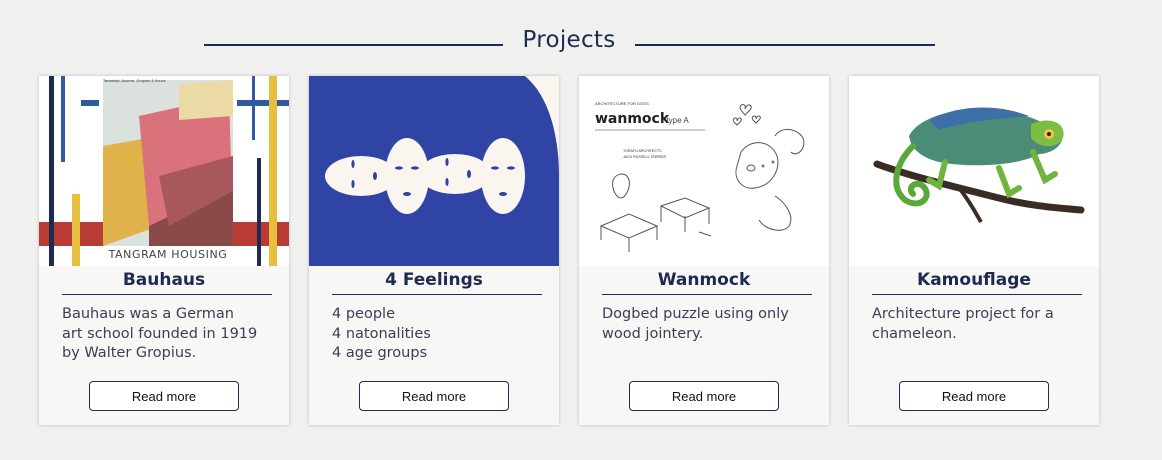 This screenshot has height=460, width=1162. Describe the element at coordinates (569, 40) in the screenshot. I see `section-title: Projects` at that location.